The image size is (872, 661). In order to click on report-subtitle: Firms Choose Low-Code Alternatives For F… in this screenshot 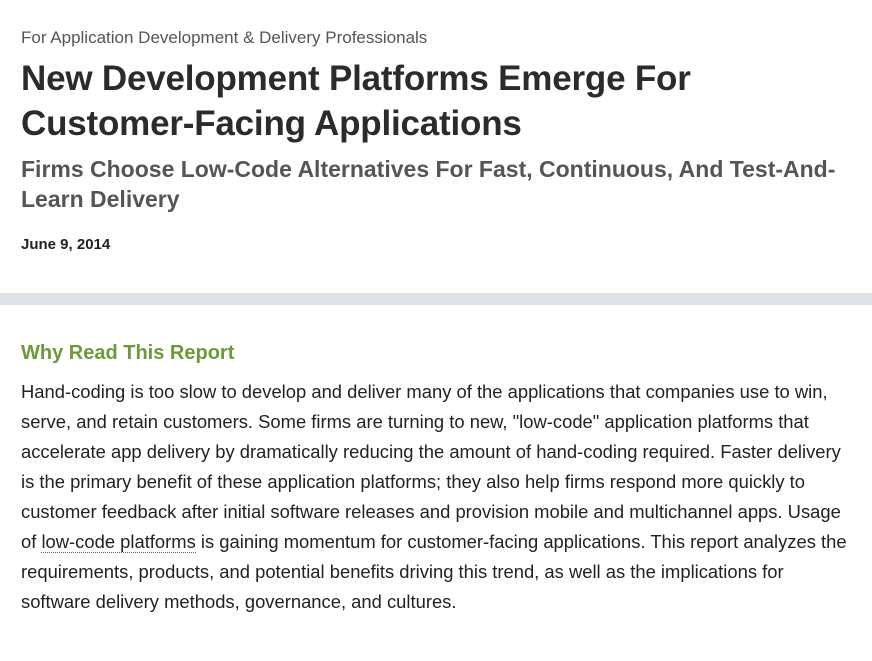, I will do `click(436, 184)`.